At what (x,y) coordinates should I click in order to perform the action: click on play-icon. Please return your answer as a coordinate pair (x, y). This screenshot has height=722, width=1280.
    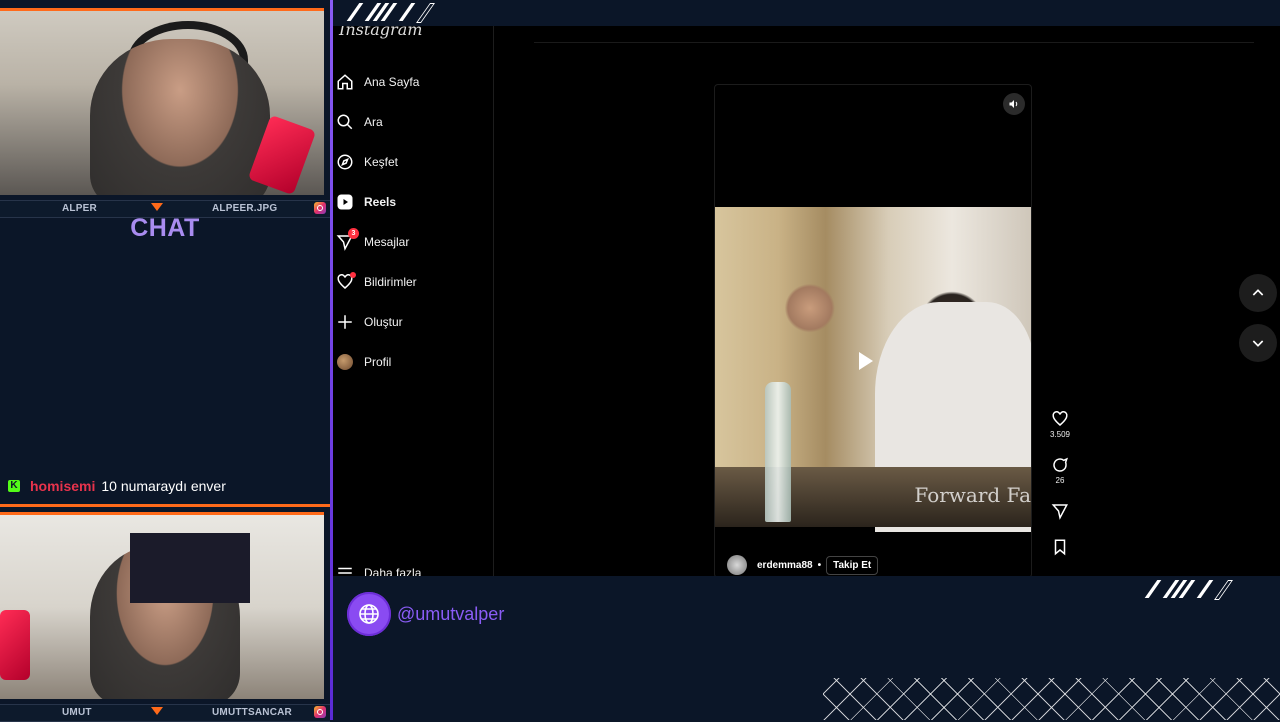
    Looking at the image, I should click on (866, 361).